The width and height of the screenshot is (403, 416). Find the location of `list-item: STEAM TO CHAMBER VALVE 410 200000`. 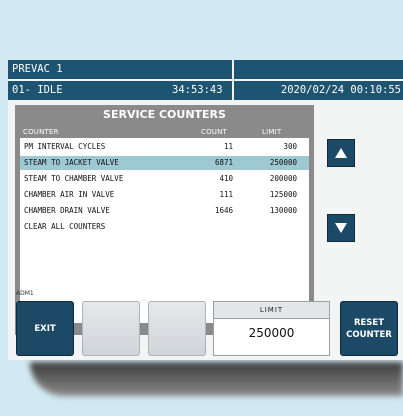

list-item: STEAM TO CHAMBER VALVE 410 200000 is located at coordinates (164, 179).